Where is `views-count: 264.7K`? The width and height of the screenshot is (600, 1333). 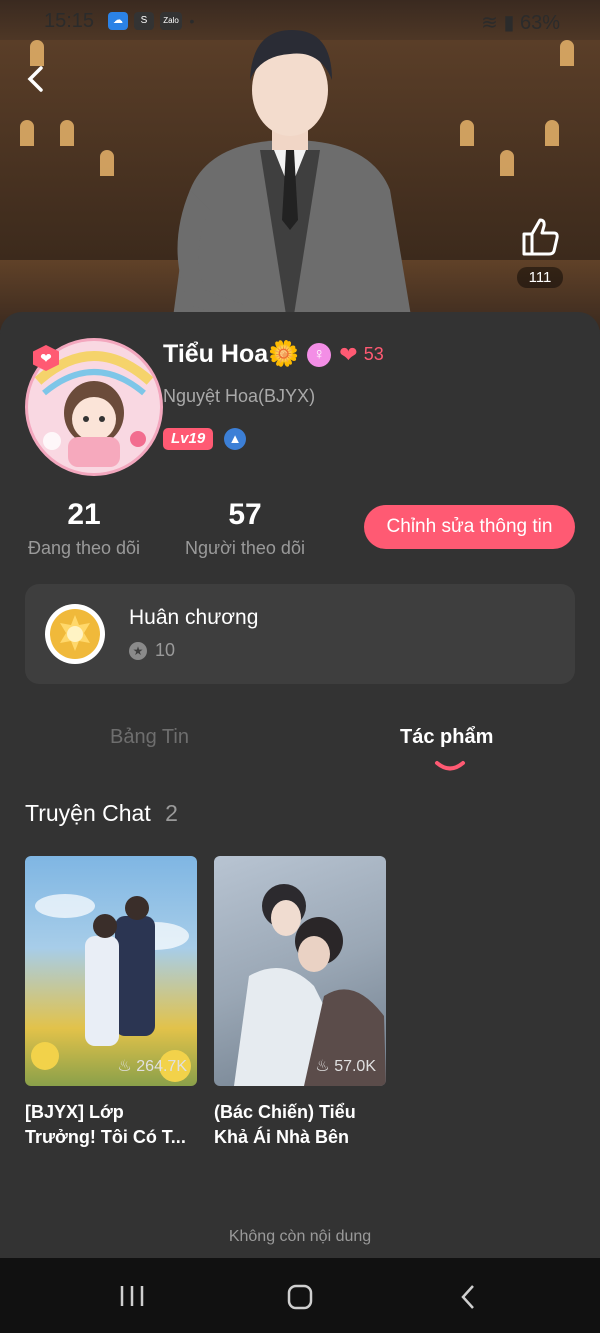 views-count: 264.7K is located at coordinates (161, 1066).